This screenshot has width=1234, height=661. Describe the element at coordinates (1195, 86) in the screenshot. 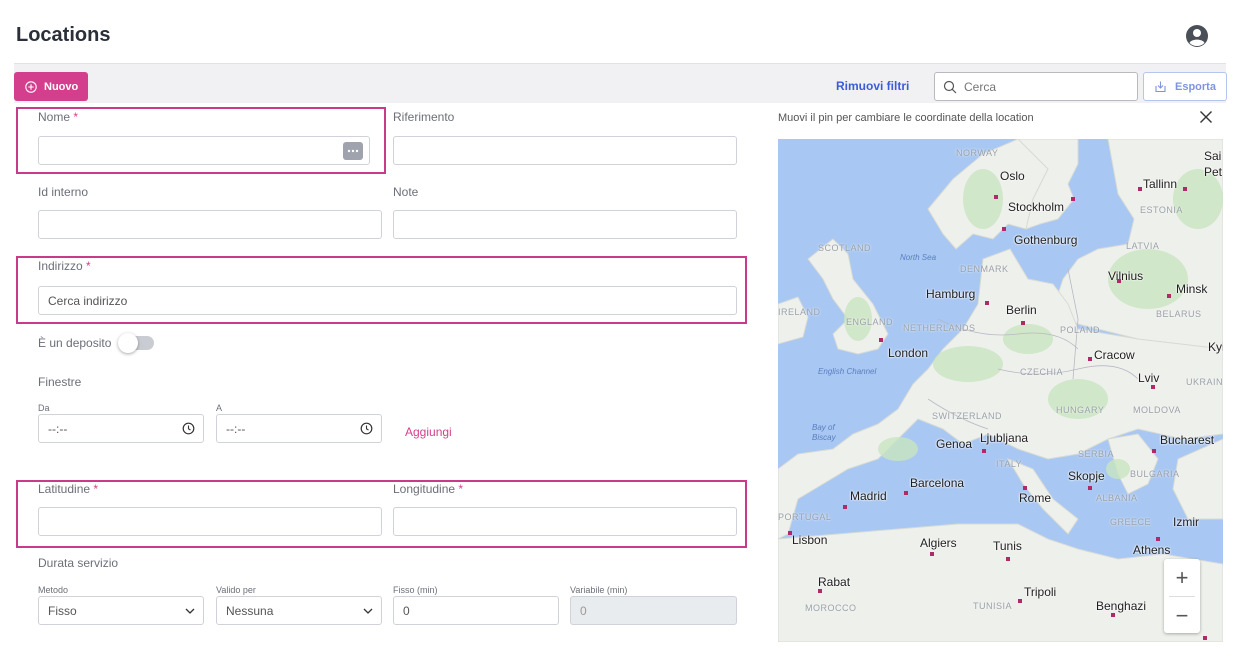

I see `export-label: Esporta` at that location.